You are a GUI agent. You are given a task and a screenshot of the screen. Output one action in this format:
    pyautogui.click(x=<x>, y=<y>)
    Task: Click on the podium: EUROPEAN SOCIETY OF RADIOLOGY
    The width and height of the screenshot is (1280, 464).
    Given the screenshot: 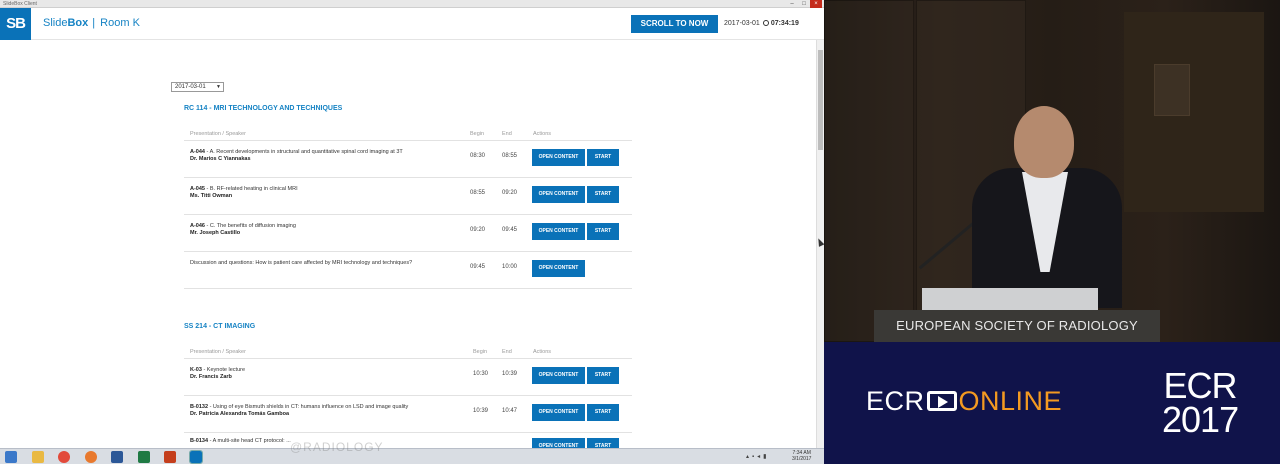 What is the action you would take?
    pyautogui.click(x=1017, y=326)
    